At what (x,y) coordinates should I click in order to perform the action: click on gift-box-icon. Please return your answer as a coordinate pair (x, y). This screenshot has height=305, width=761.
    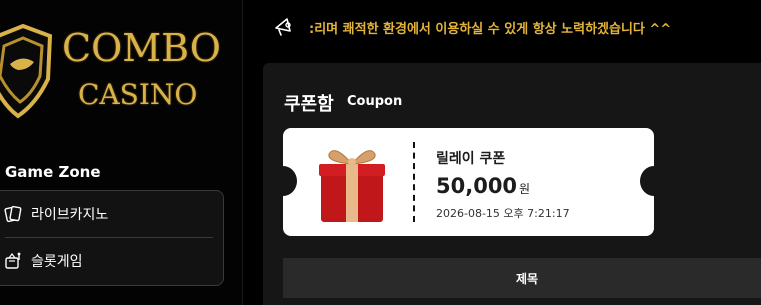
    Looking at the image, I should click on (352, 186).